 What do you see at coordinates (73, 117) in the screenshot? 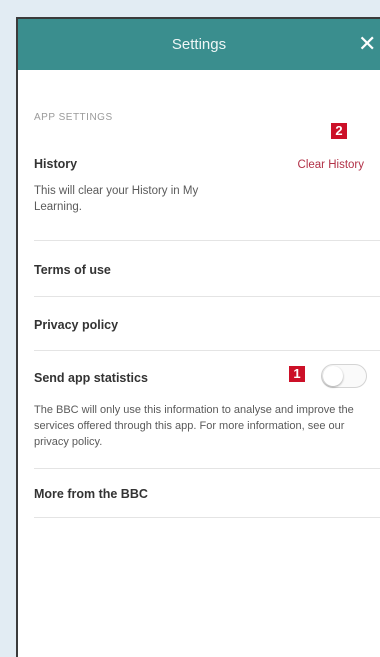
I see `section-label-app-settings: APP SETTINGS` at bounding box center [73, 117].